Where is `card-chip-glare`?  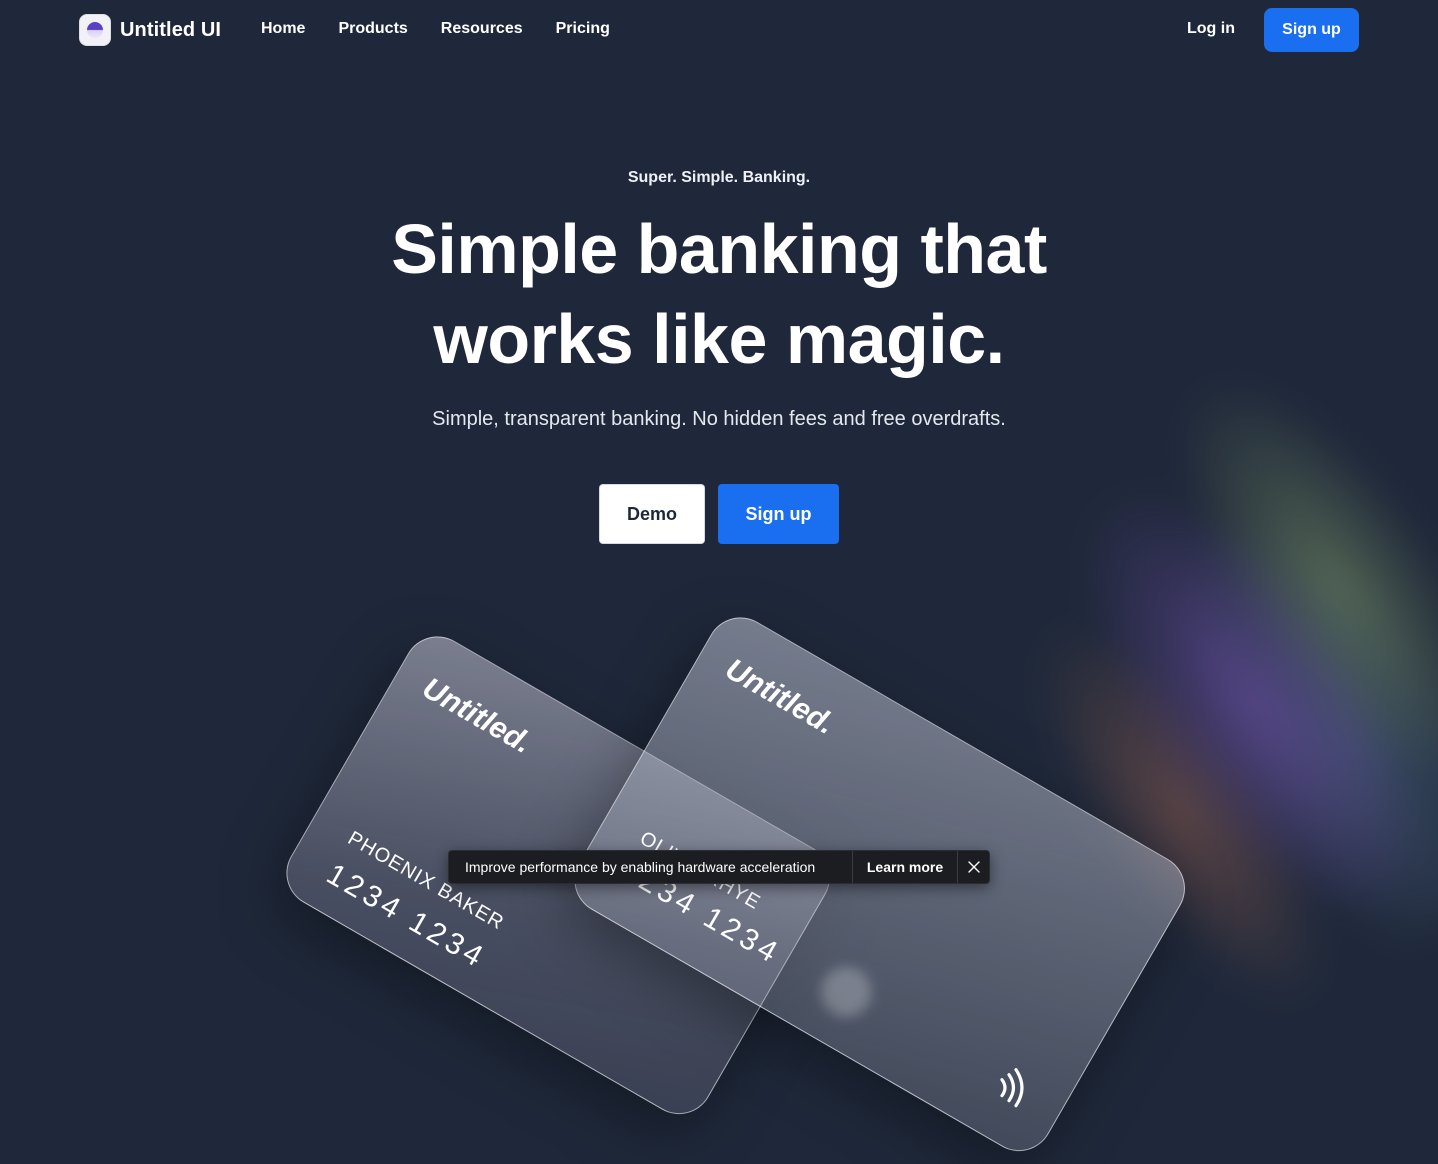
card-chip-glare is located at coordinates (846, 992).